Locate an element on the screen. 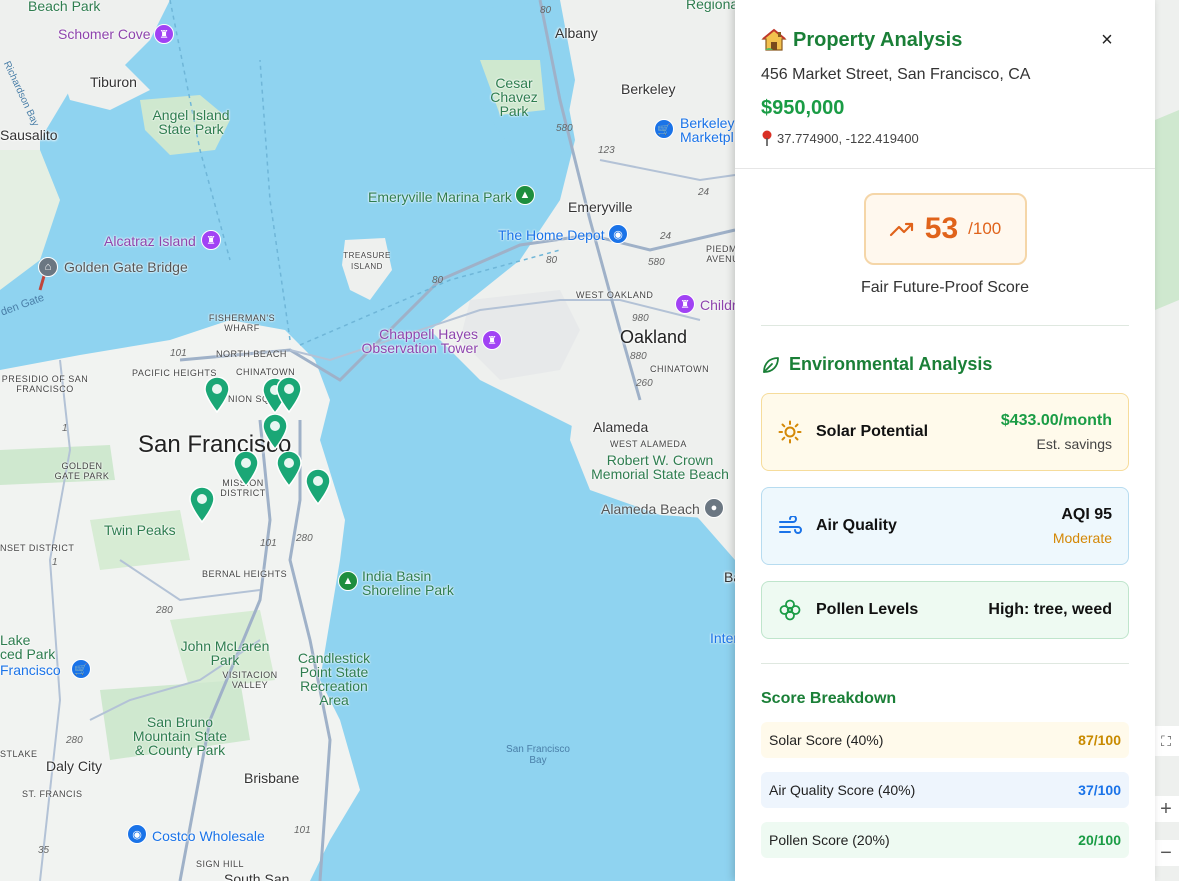 The image size is (1179, 881). solar-label: Solar Potential is located at coordinates (872, 431).